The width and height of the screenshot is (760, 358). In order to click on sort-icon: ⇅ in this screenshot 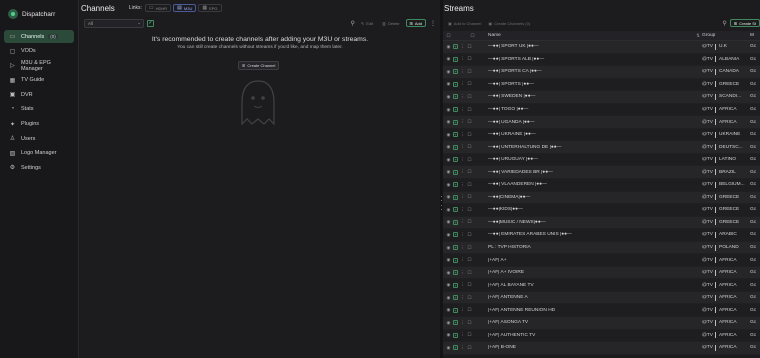, I will do `click(698, 36)`.